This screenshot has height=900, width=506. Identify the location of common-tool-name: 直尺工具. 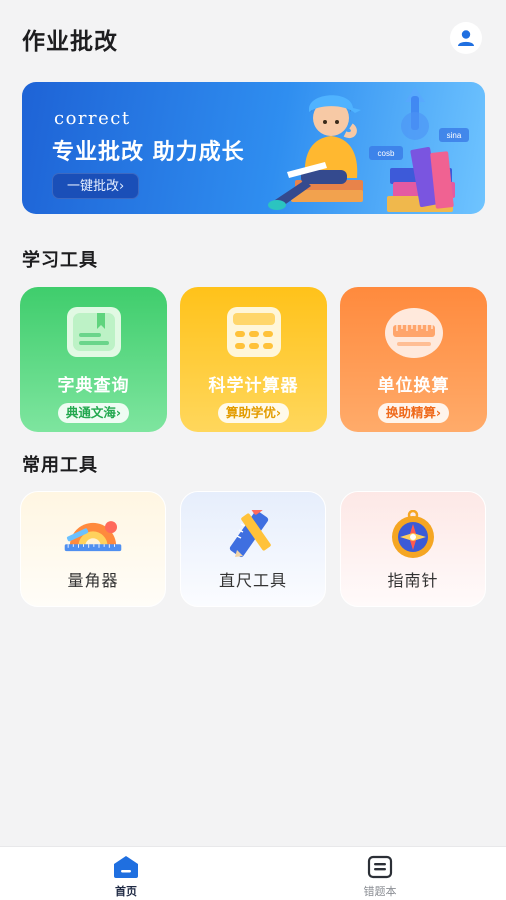
(252, 580).